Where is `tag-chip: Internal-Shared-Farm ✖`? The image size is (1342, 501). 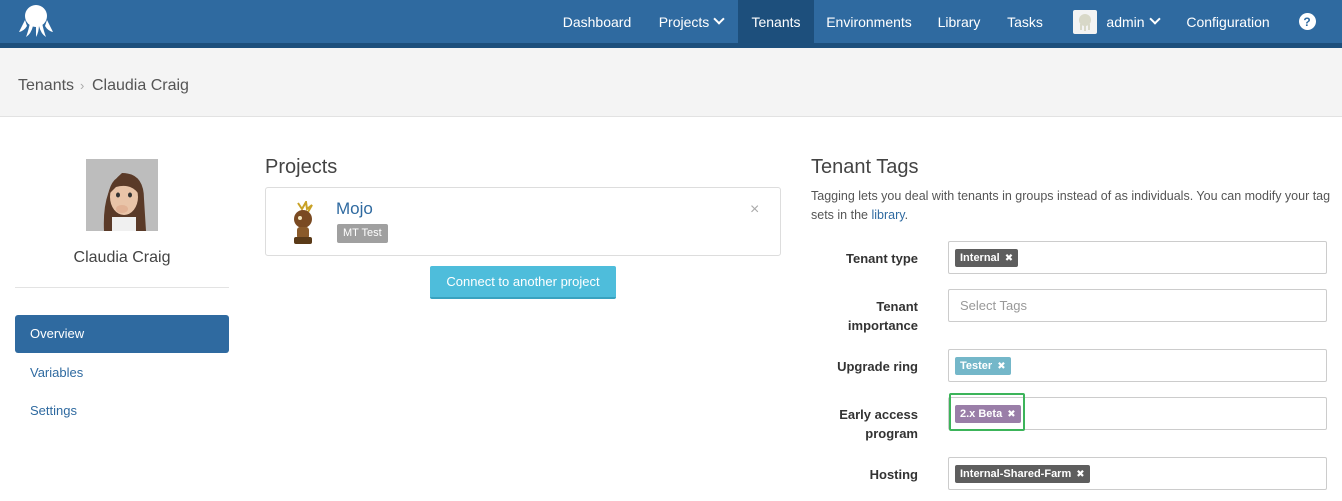
tag-chip: Internal-Shared-Farm ✖ is located at coordinates (1022, 474).